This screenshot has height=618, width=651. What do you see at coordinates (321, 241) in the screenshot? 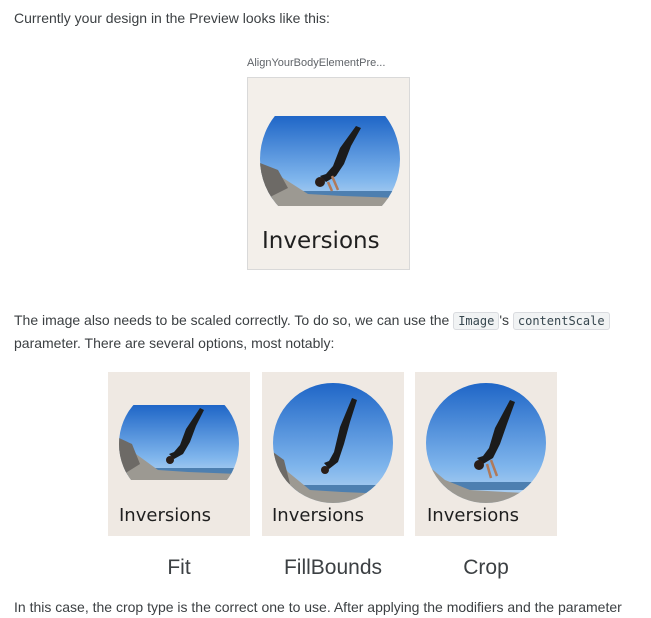
I see `preview-card-label: Inversions` at bounding box center [321, 241].